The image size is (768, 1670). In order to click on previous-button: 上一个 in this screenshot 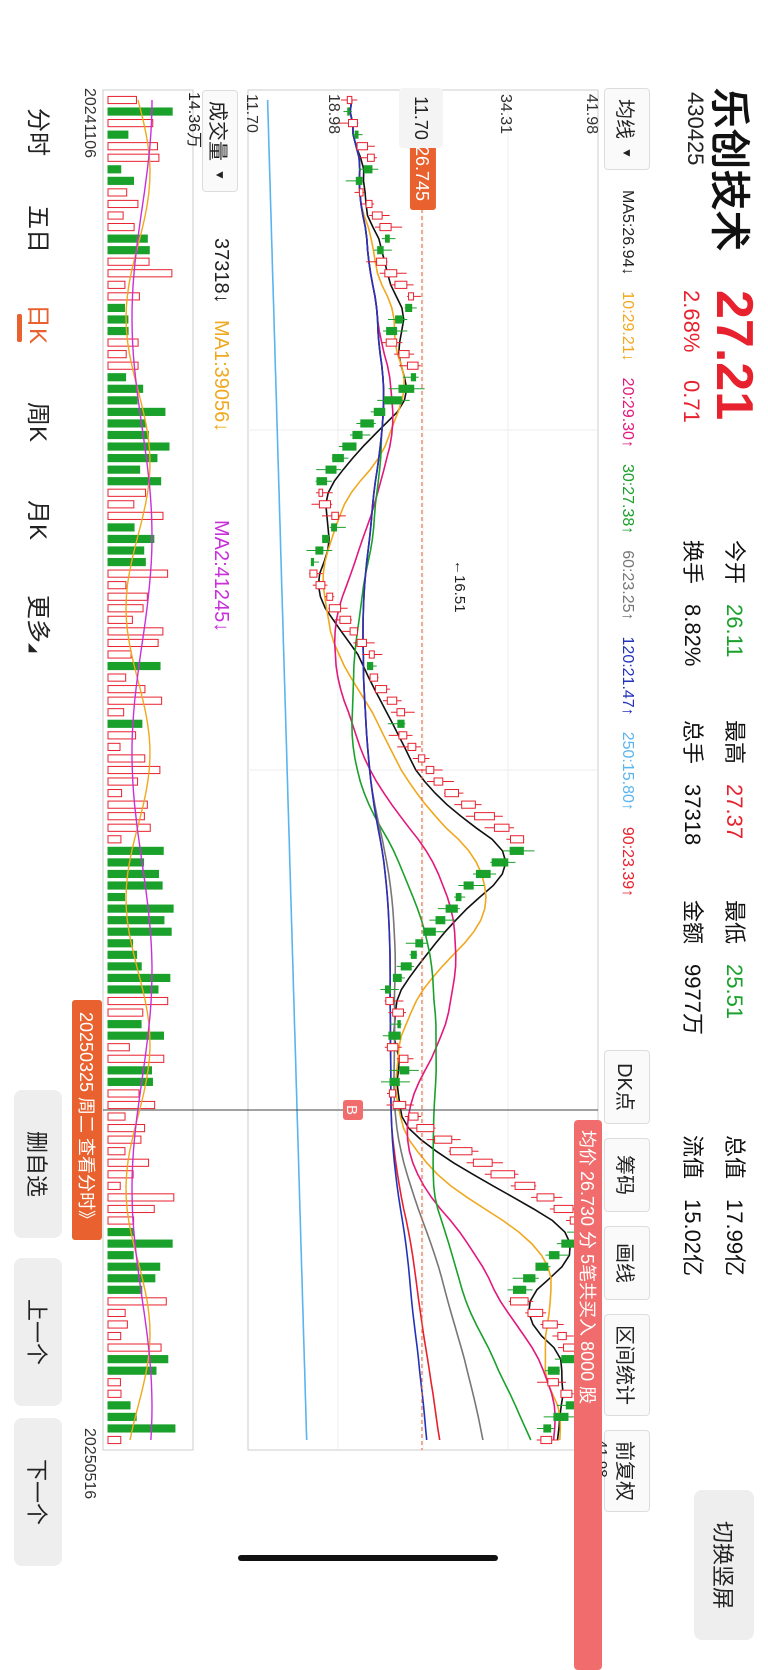, I will do `click(38, 1332)`.